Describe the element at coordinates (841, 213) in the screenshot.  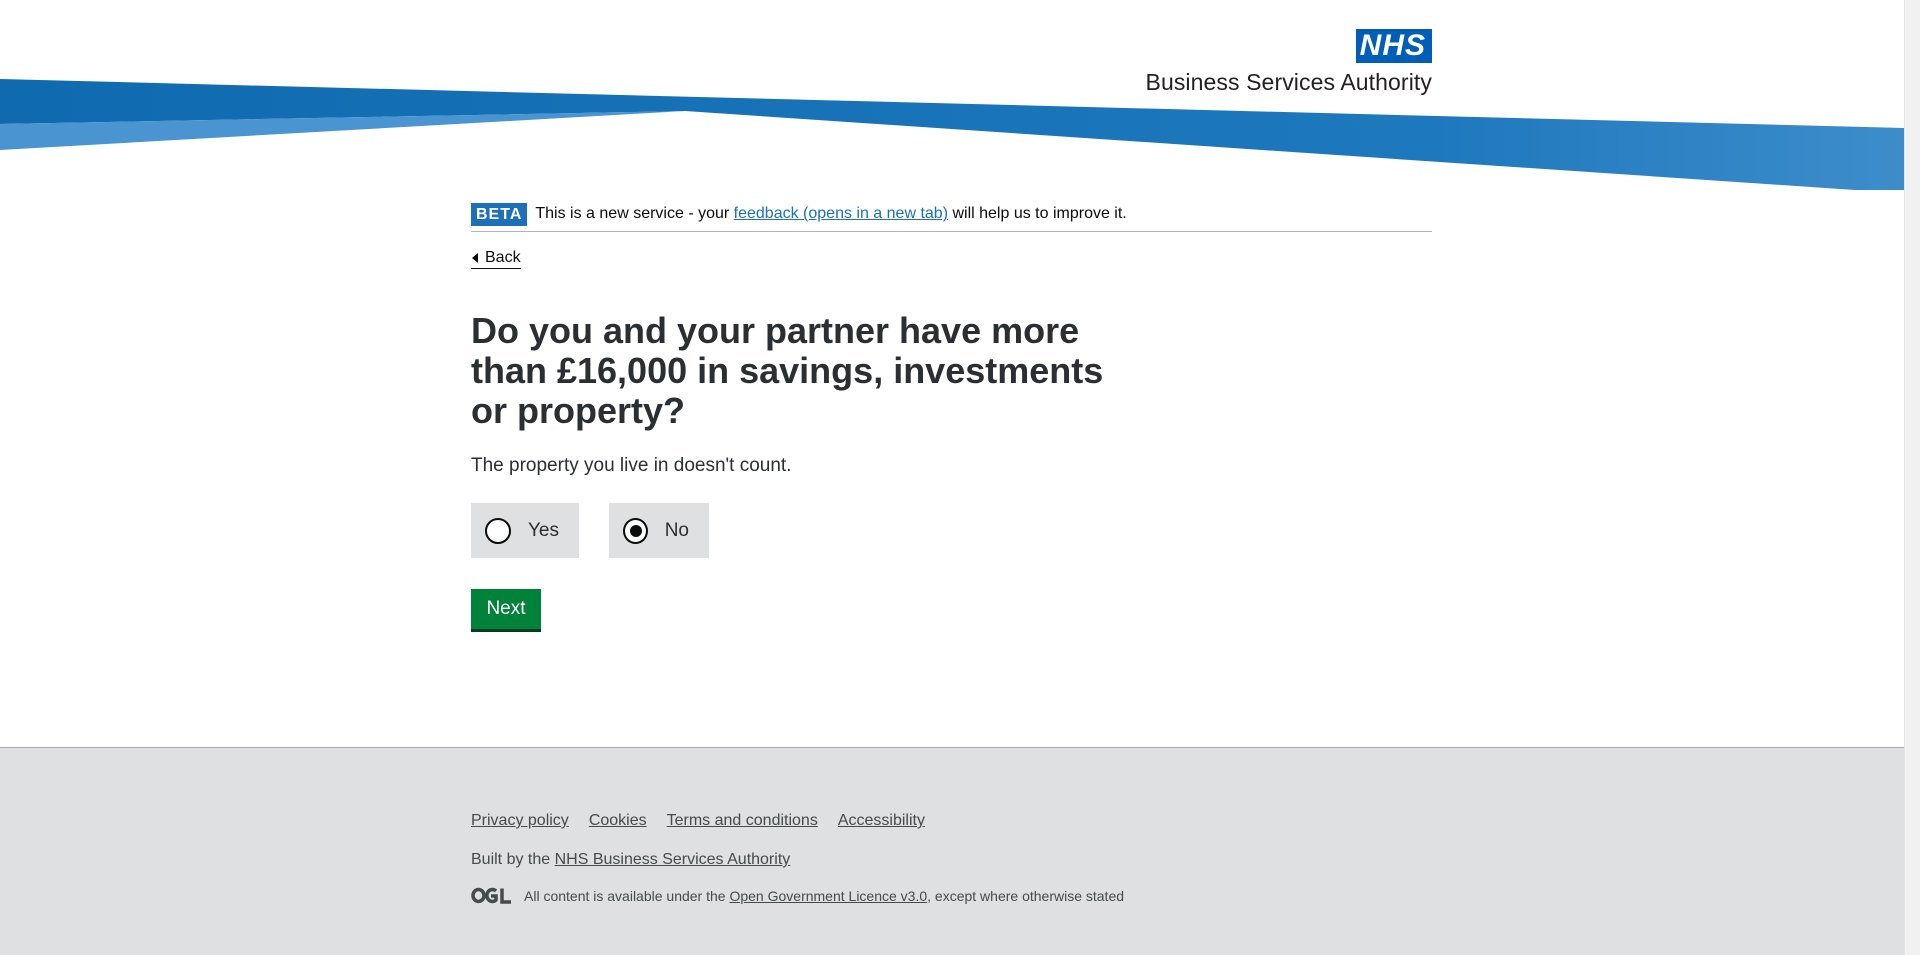
I see `feedback-link: feedback (opens in a new tab)` at that location.